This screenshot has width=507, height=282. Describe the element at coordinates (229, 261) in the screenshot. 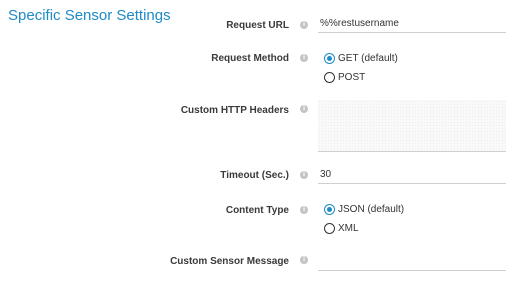

I see `custom-message-label: Custom Sensor Message` at that location.